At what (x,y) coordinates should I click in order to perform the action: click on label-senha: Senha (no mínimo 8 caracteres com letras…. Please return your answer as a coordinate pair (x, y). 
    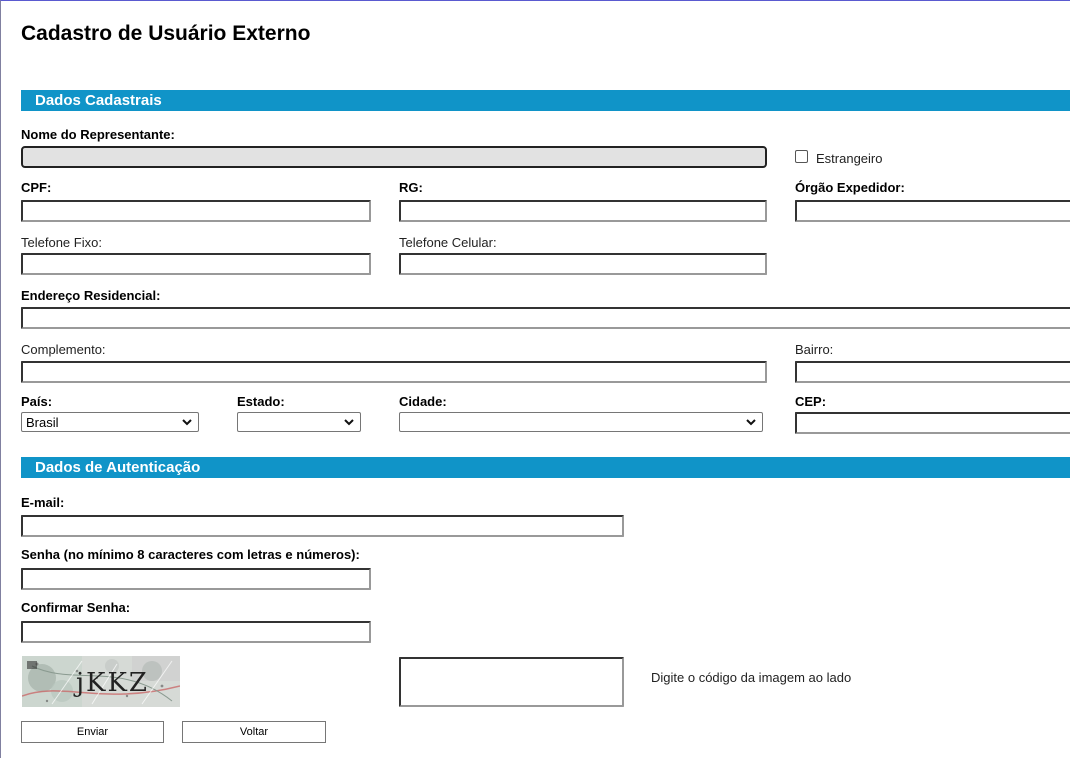
    Looking at the image, I should click on (190, 554).